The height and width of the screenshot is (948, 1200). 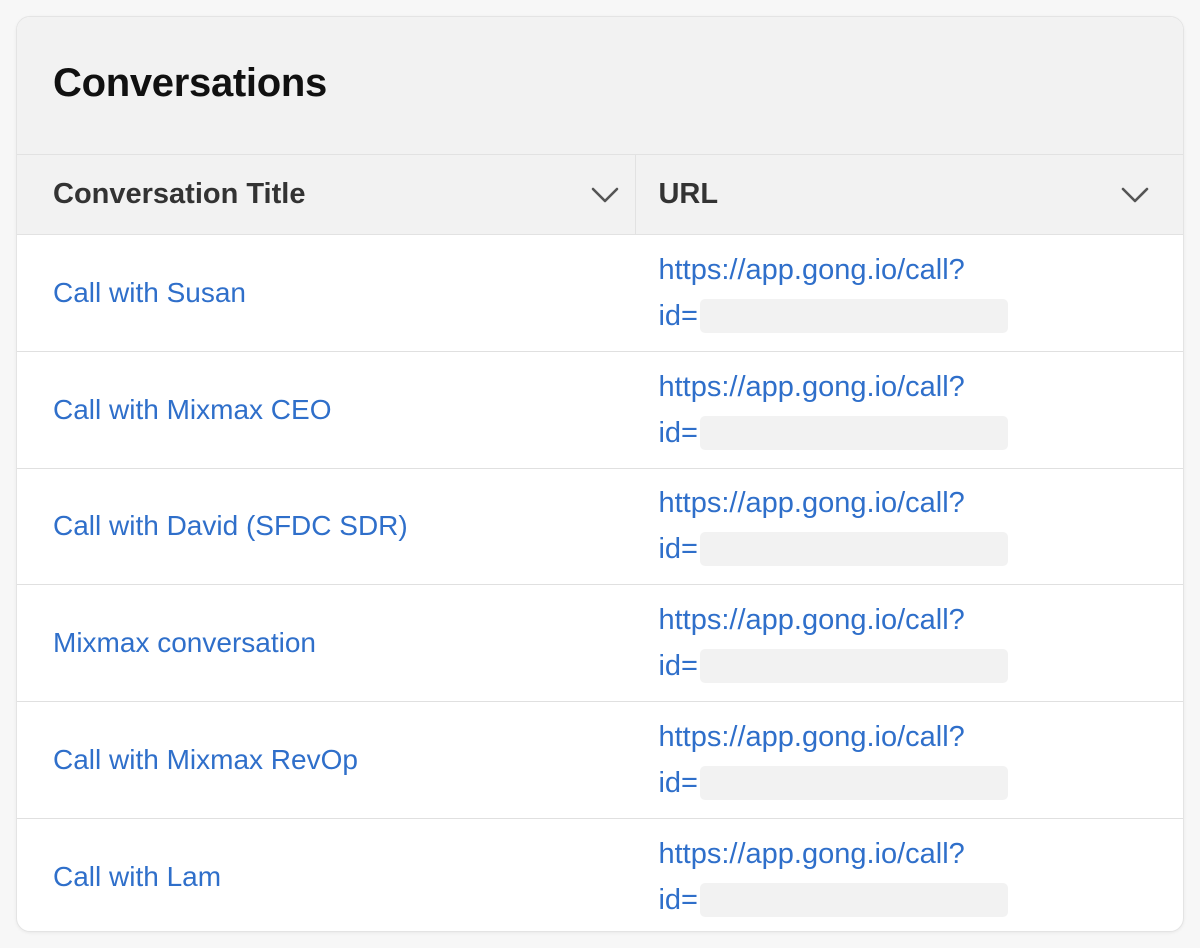 I want to click on conversation-title-link: Mixmax conversation, so click(x=184, y=643).